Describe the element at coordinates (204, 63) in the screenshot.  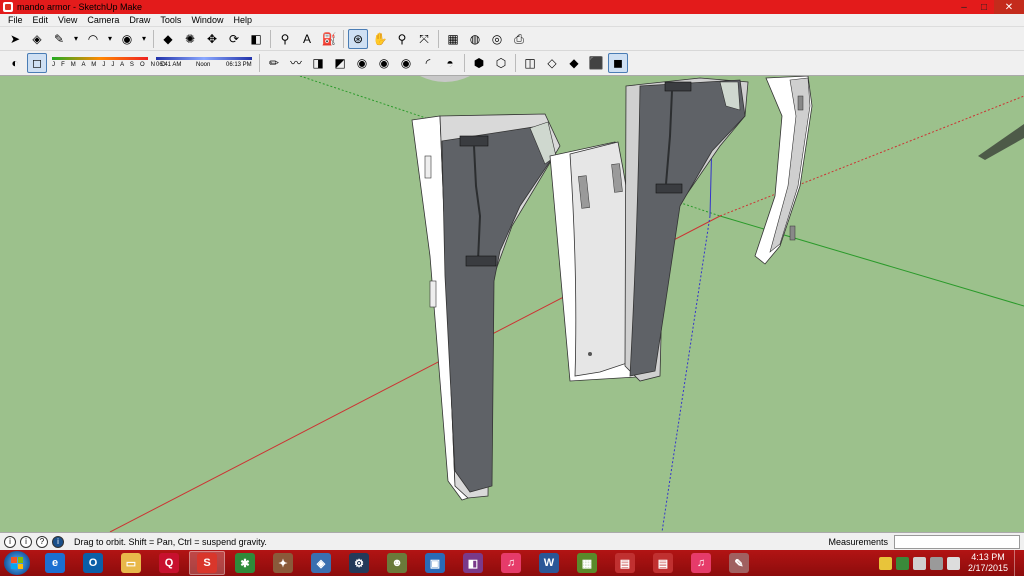
I see `shadow-time-slider: 06:41 AM Noon 06:13 PM` at that location.